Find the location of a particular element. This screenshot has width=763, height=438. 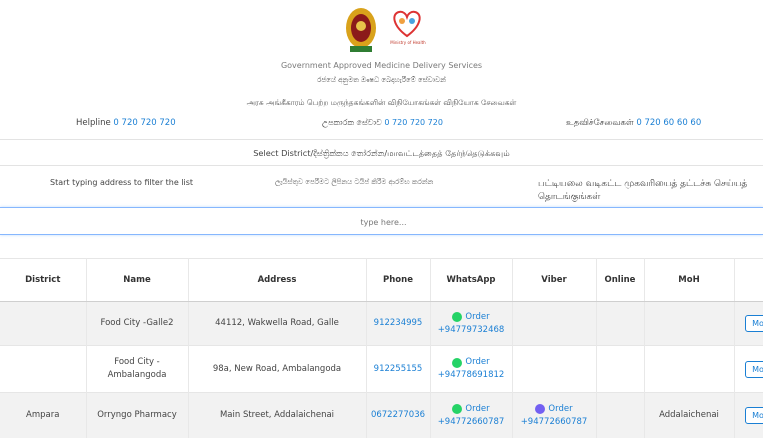

helpline-tamil-label: உதவிச்சேவைகள் is located at coordinates (600, 123).